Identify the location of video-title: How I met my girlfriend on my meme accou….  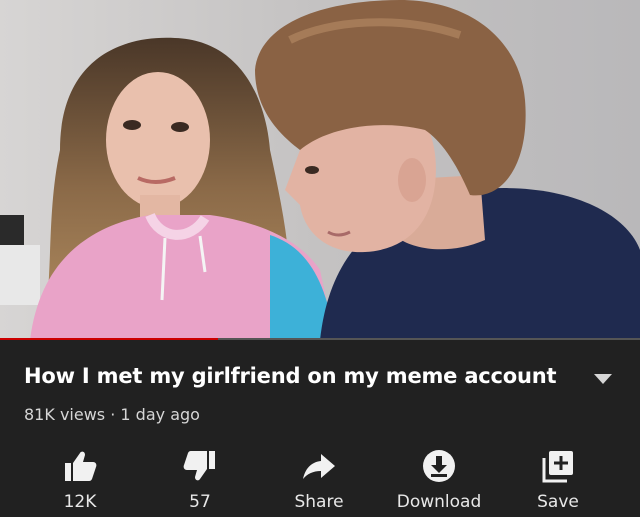
(304, 376).